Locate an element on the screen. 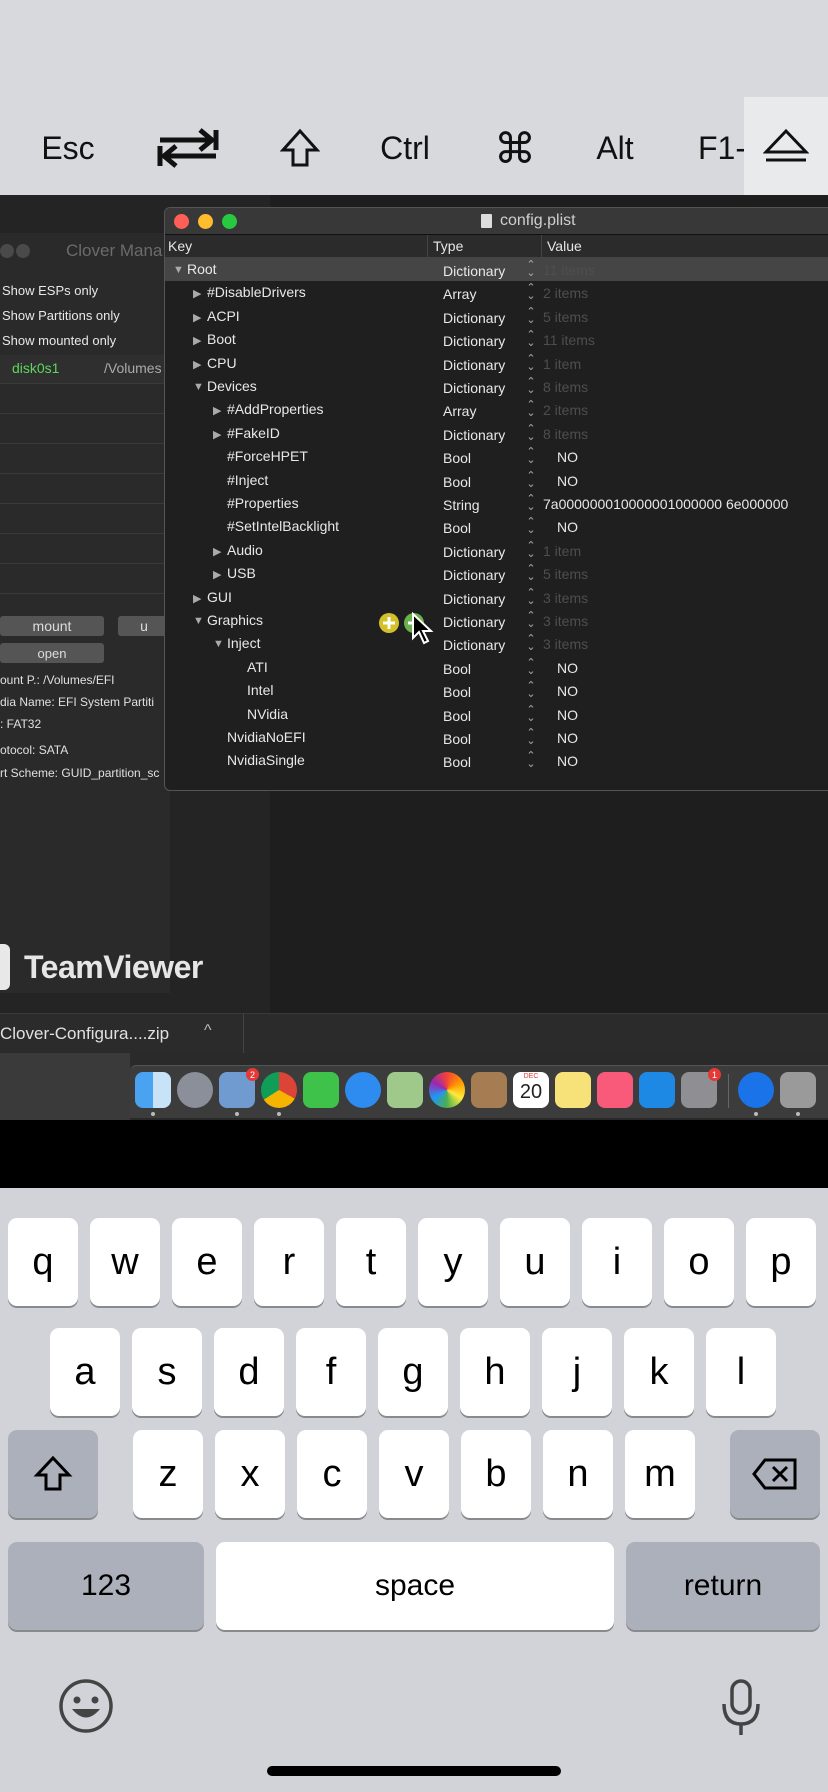 The height and width of the screenshot is (1792, 828). option-show-mounted: Show mounted only is located at coordinates (59, 340).